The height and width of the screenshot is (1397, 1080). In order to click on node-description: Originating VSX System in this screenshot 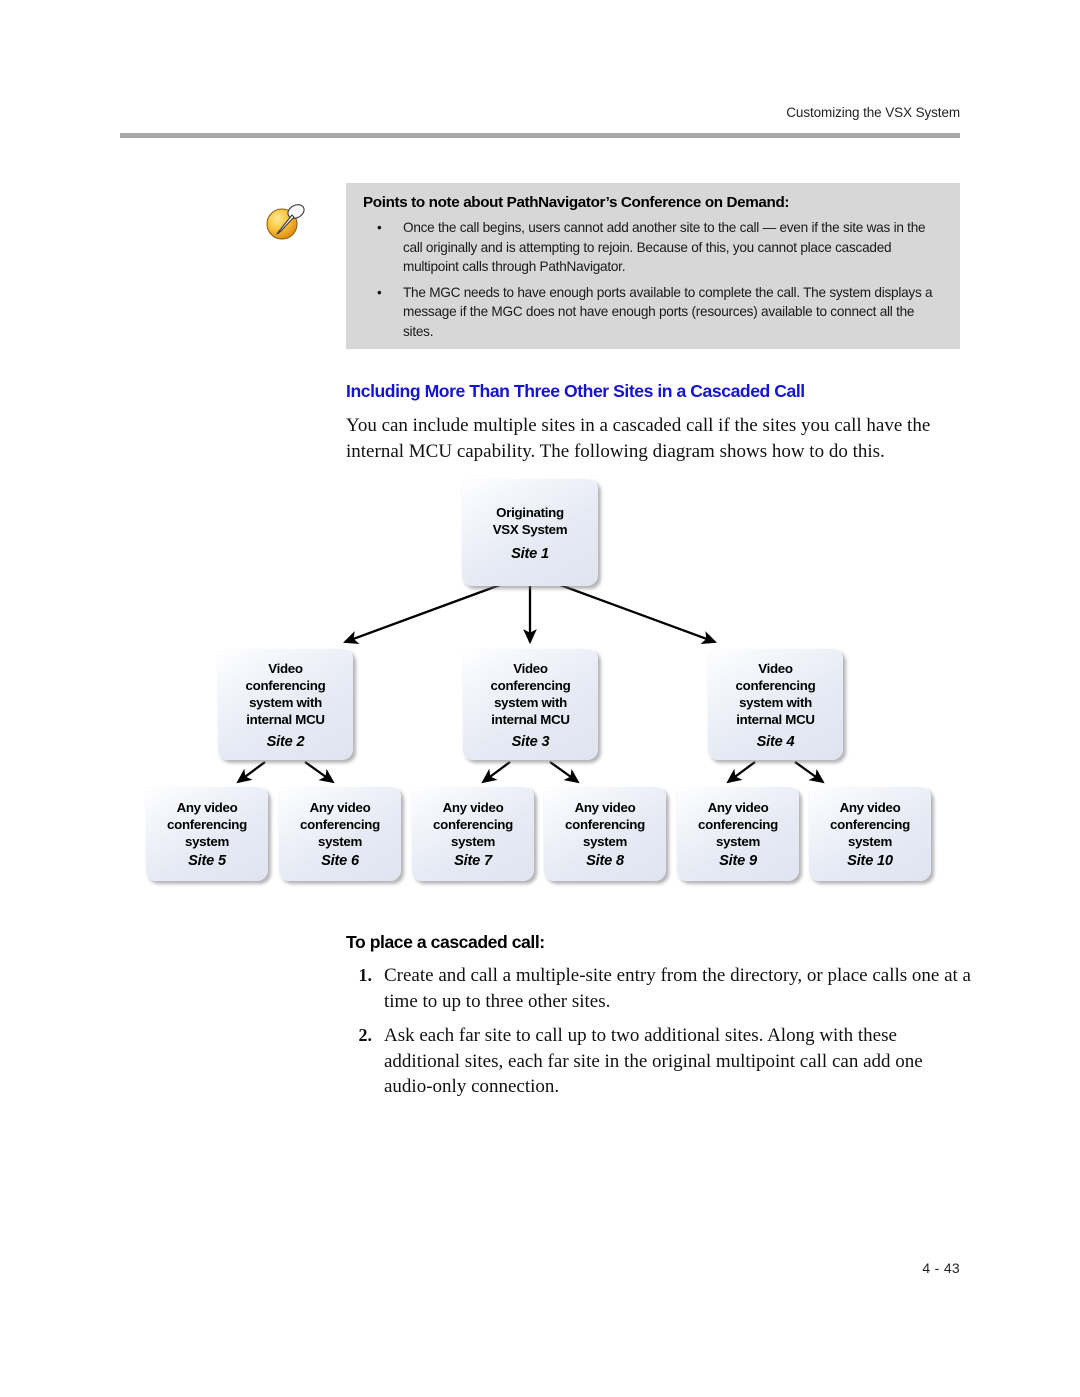, I will do `click(530, 521)`.